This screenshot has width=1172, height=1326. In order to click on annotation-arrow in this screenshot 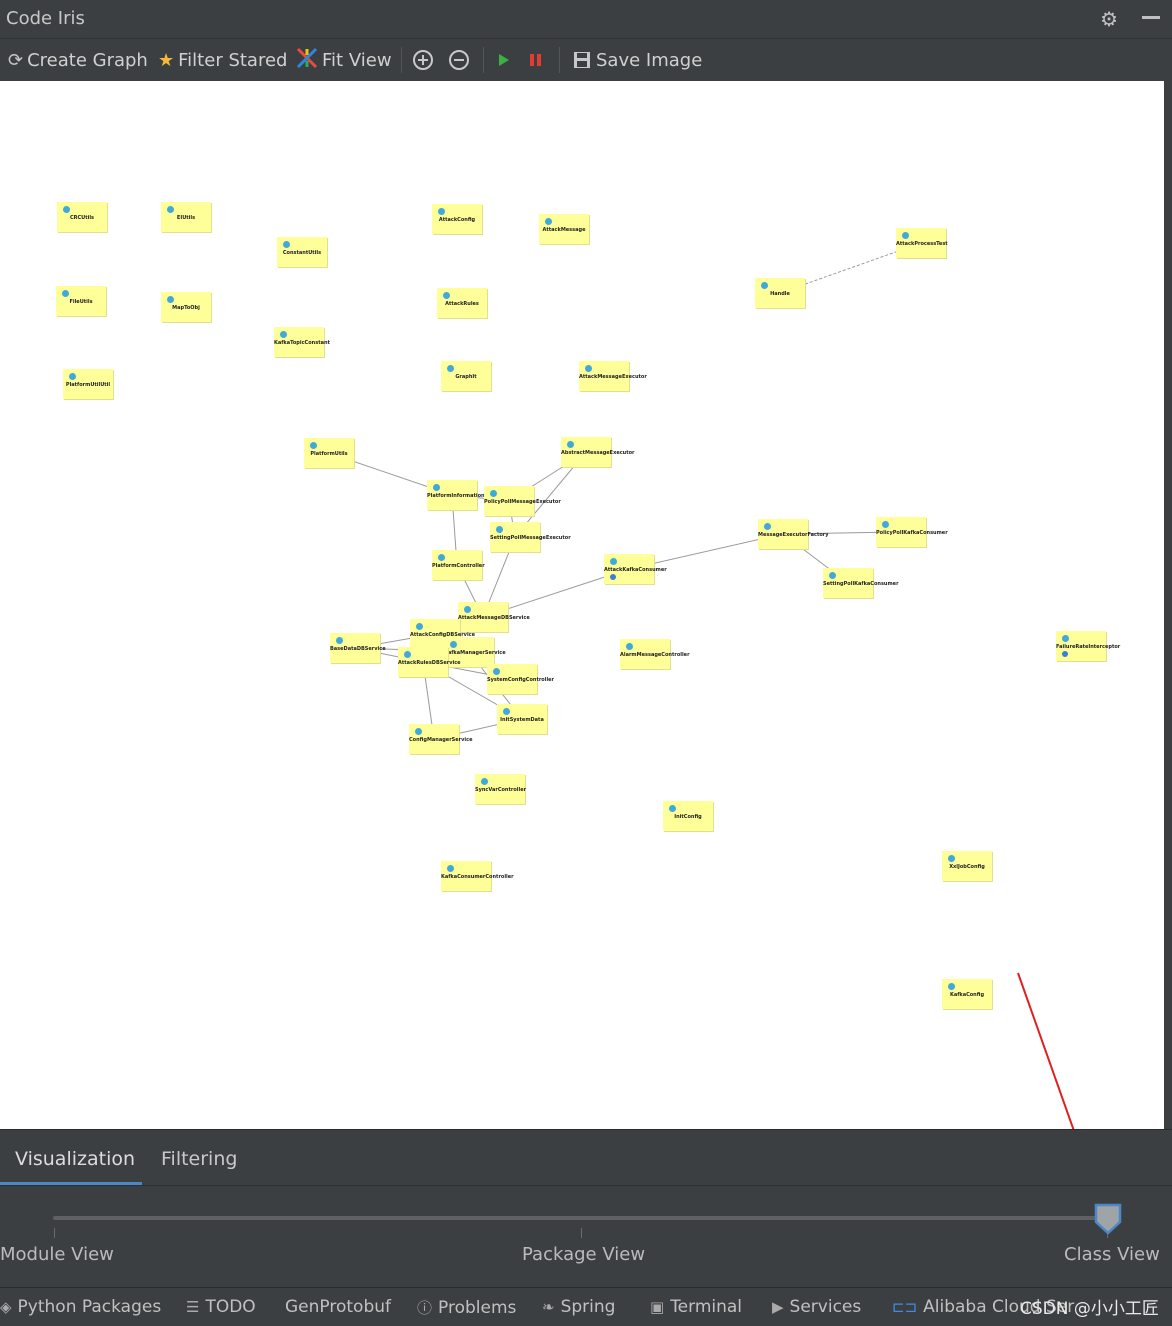, I will do `click(1059, 1086)`.